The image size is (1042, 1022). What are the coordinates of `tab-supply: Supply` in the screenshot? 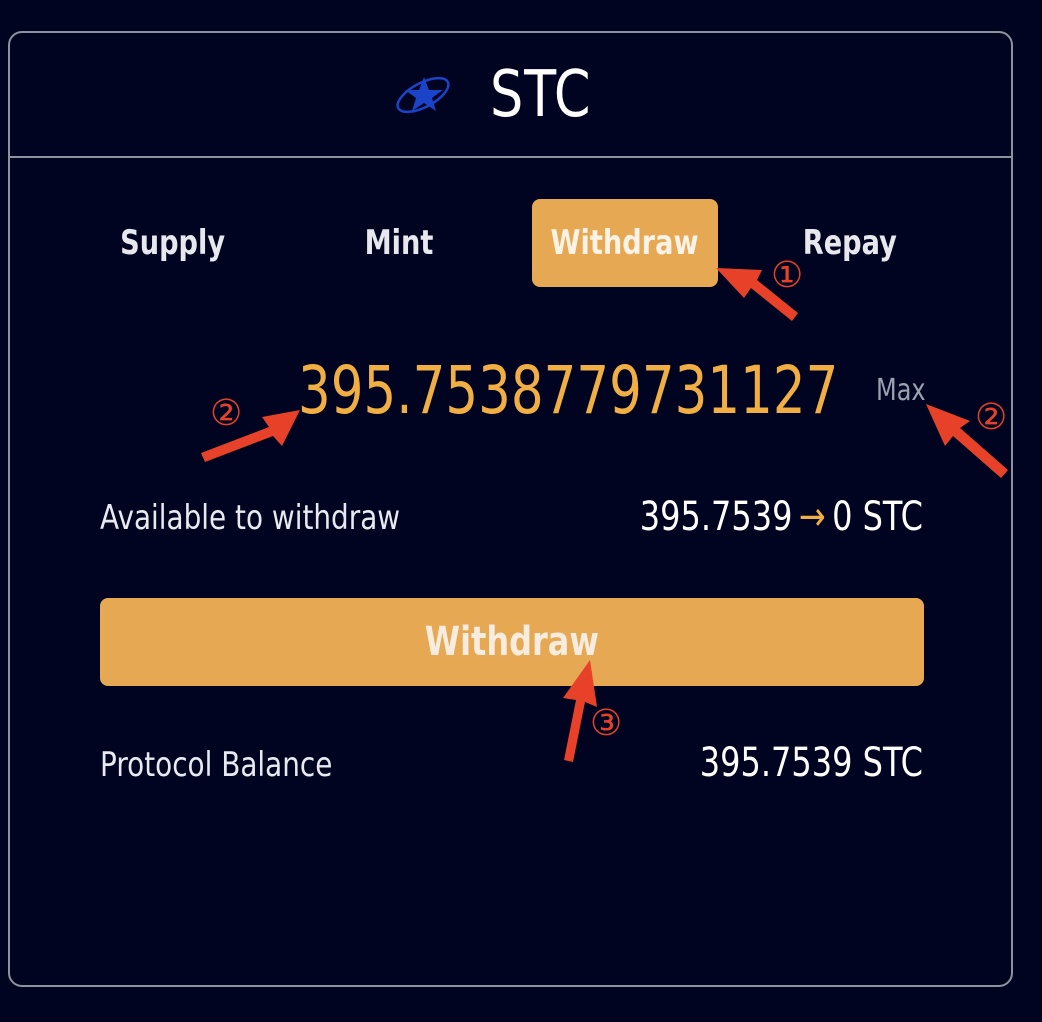 It's located at (173, 243).